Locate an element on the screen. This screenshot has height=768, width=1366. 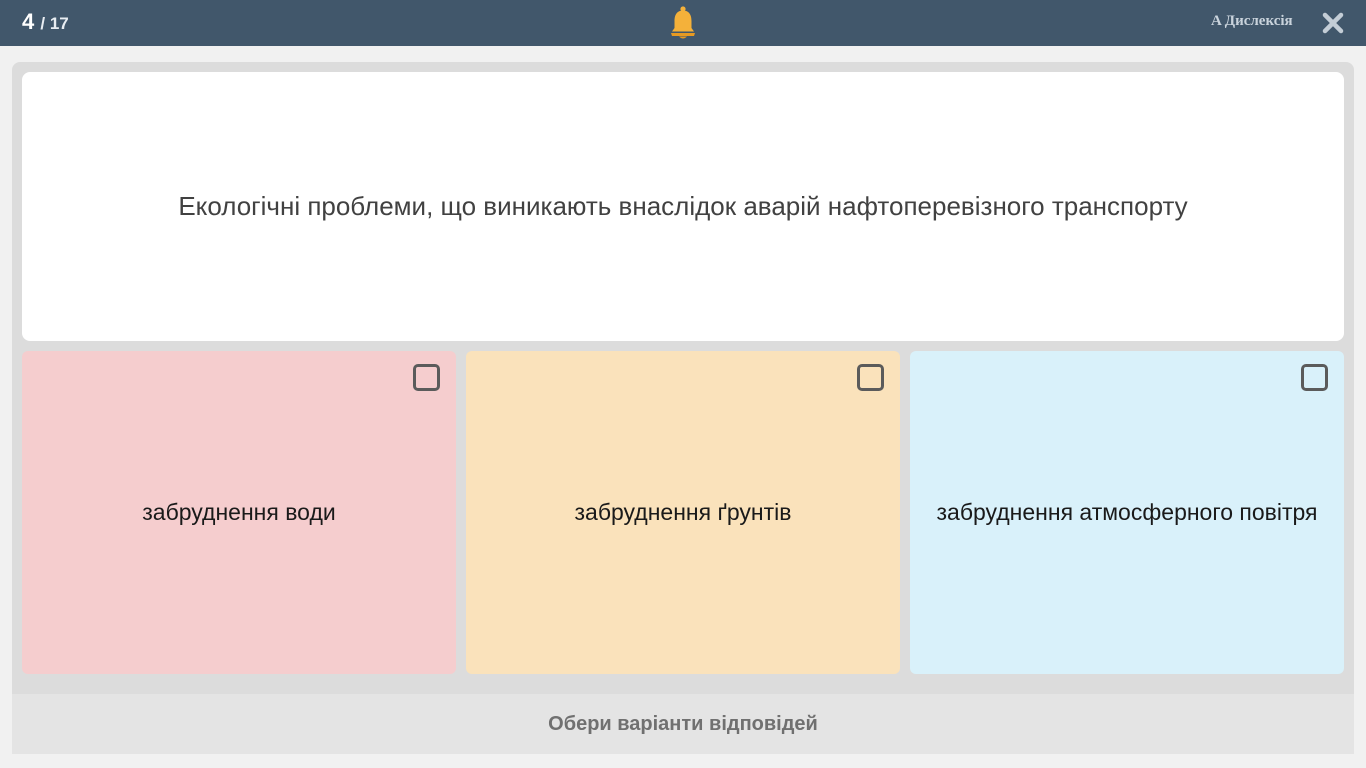
footer-bar: Обери варіанти відповідей is located at coordinates (683, 724).